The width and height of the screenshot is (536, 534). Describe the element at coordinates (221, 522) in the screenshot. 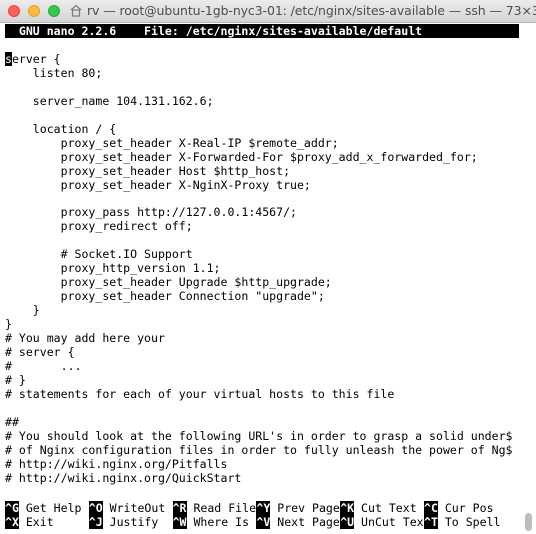

I see `shortcut-label: Where Is` at that location.